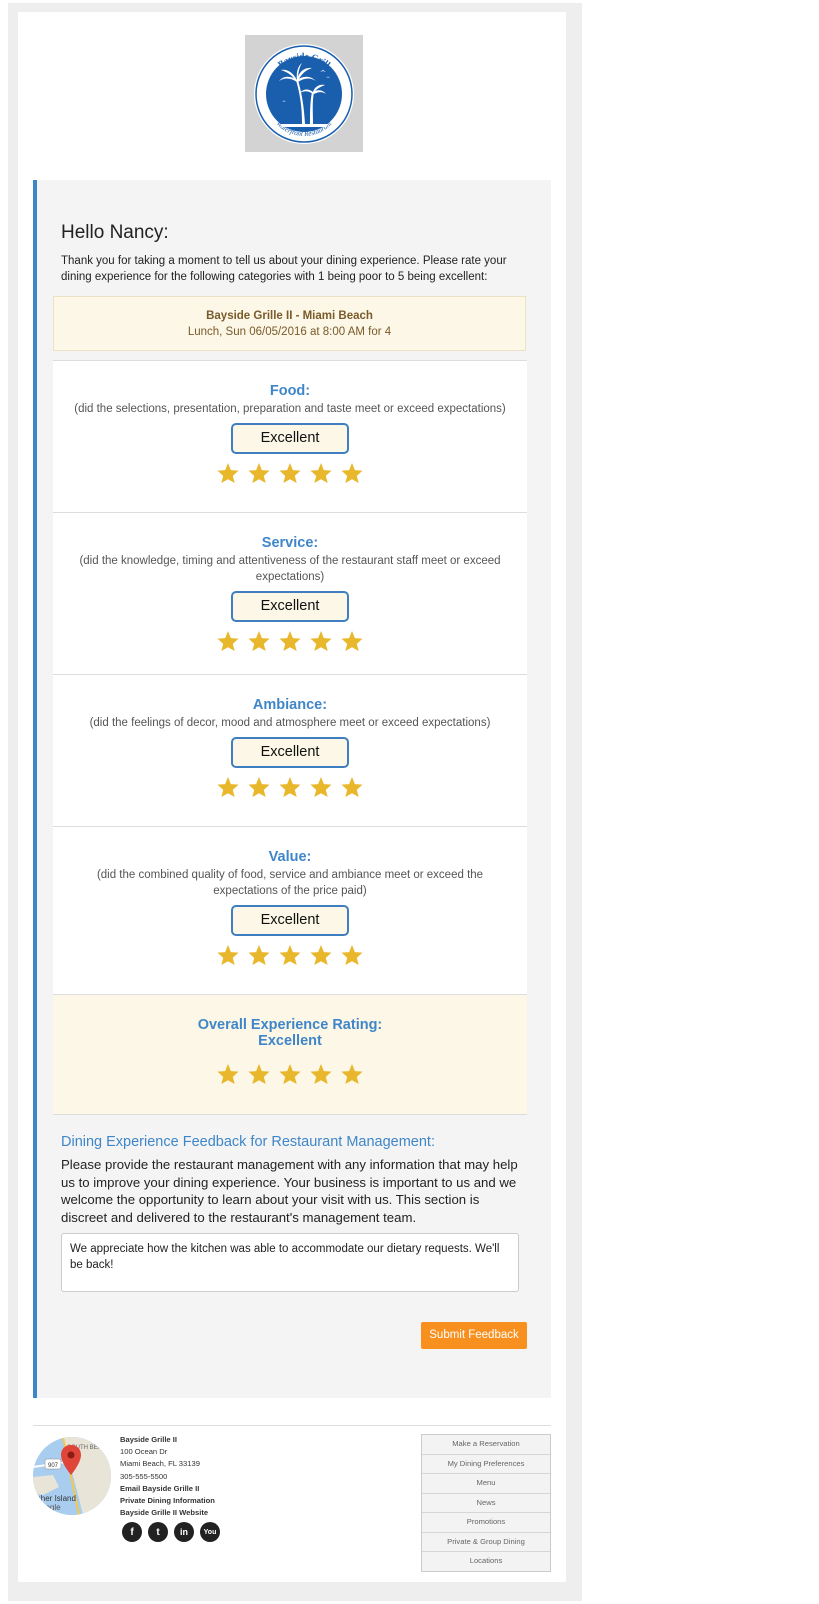 This screenshot has height=1604, width=819. What do you see at coordinates (148, 1439) in the screenshot?
I see `footer-restaurant-name: Bayside Grille II` at bounding box center [148, 1439].